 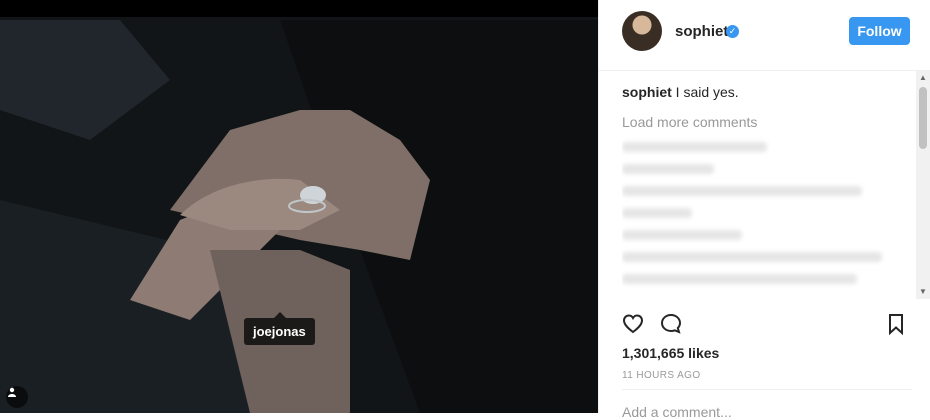 What do you see at coordinates (279, 328) in the screenshot?
I see `photo-tag: joejonas` at bounding box center [279, 328].